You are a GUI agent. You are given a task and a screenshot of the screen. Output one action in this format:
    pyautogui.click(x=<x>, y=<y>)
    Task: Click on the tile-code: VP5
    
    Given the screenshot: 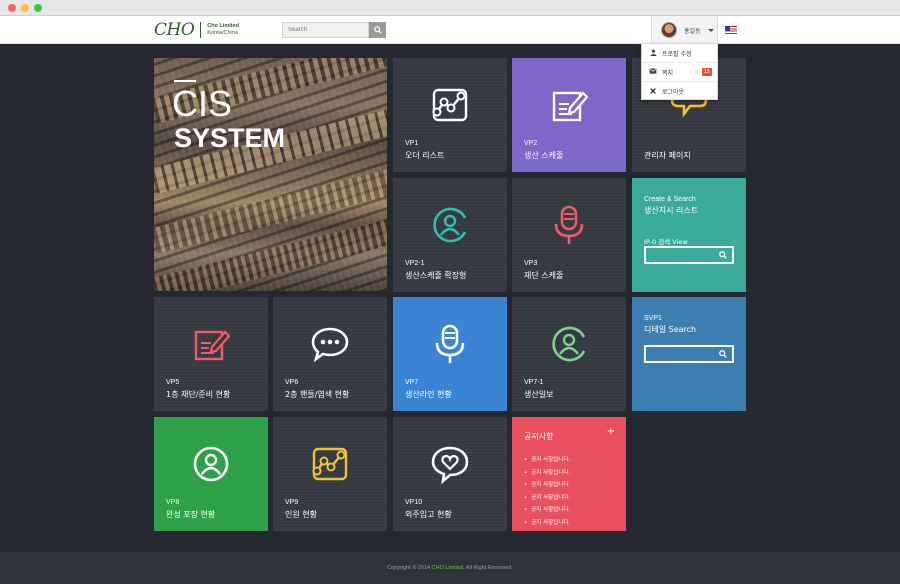 What is the action you would take?
    pyautogui.click(x=173, y=382)
    